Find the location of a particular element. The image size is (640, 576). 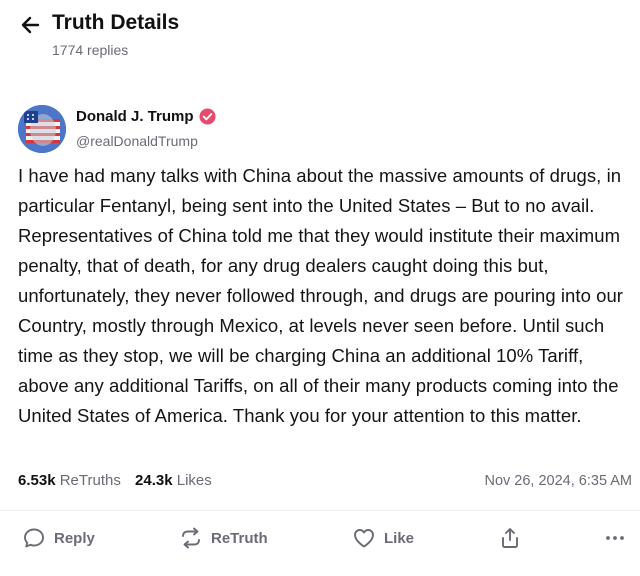

post-stats: 6.53k ReTruths 24.3k Likes is located at coordinates (120, 480).